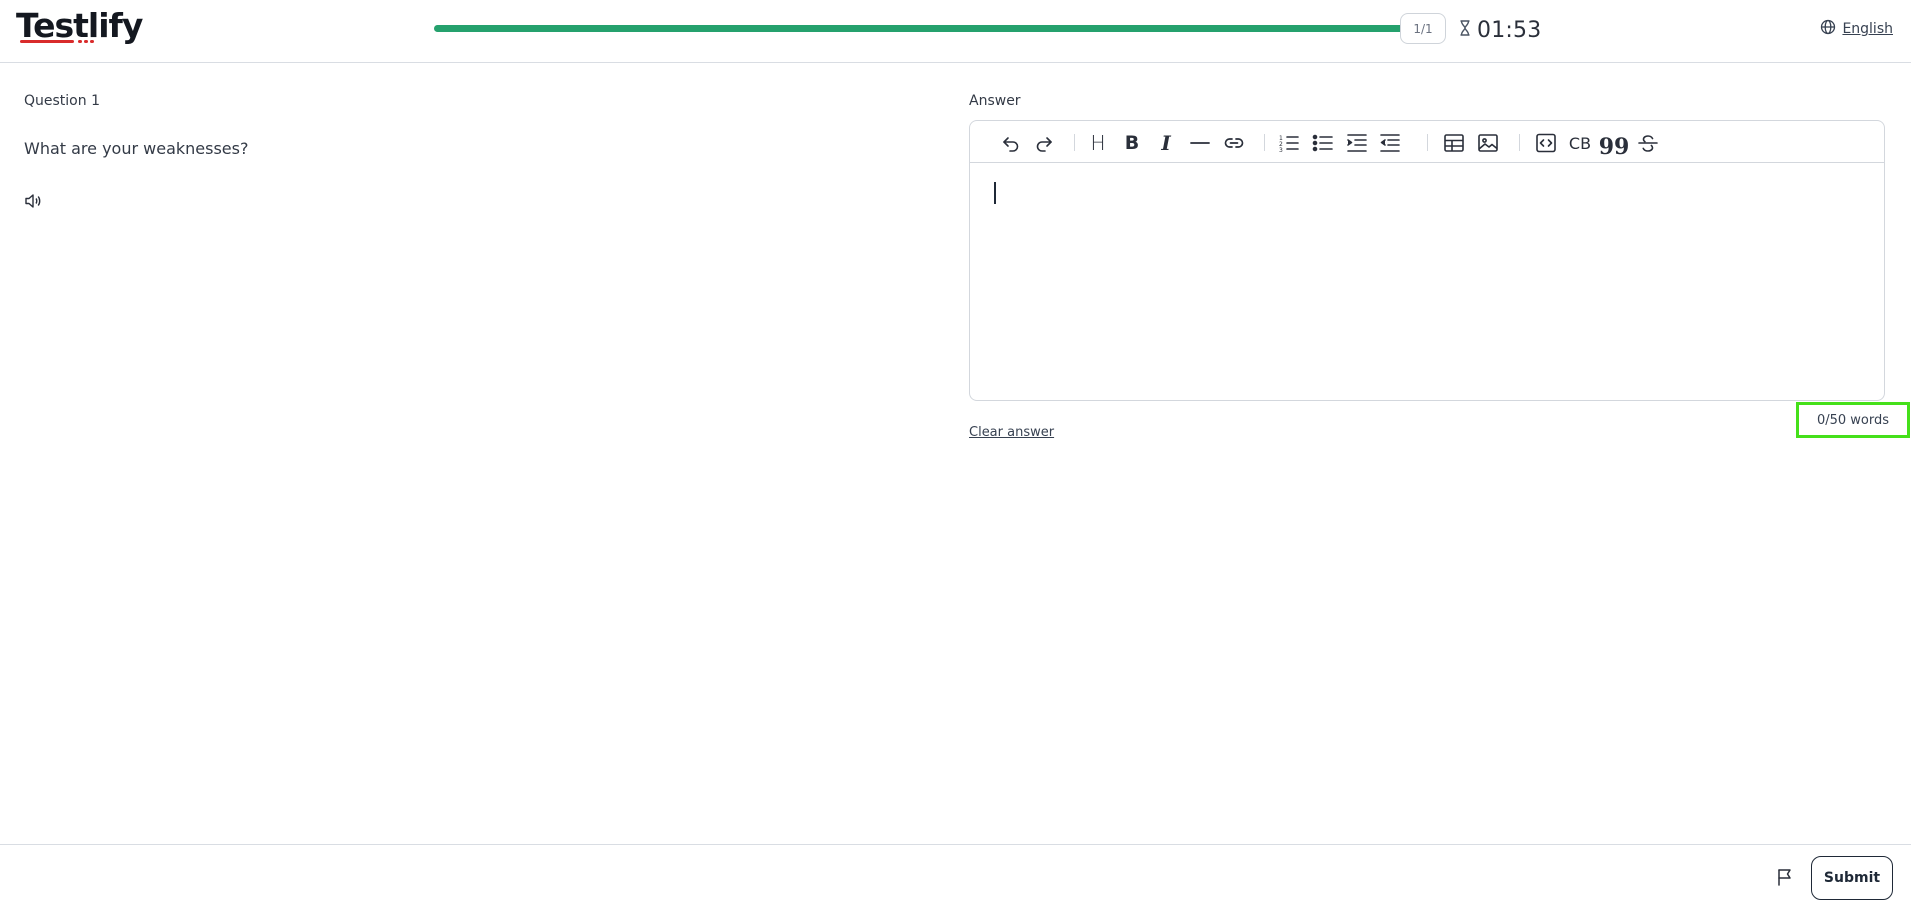 Image resolution: width=1911 pixels, height=905 pixels. Describe the element at coordinates (57, 42) in the screenshot. I see `logo-underline` at that location.